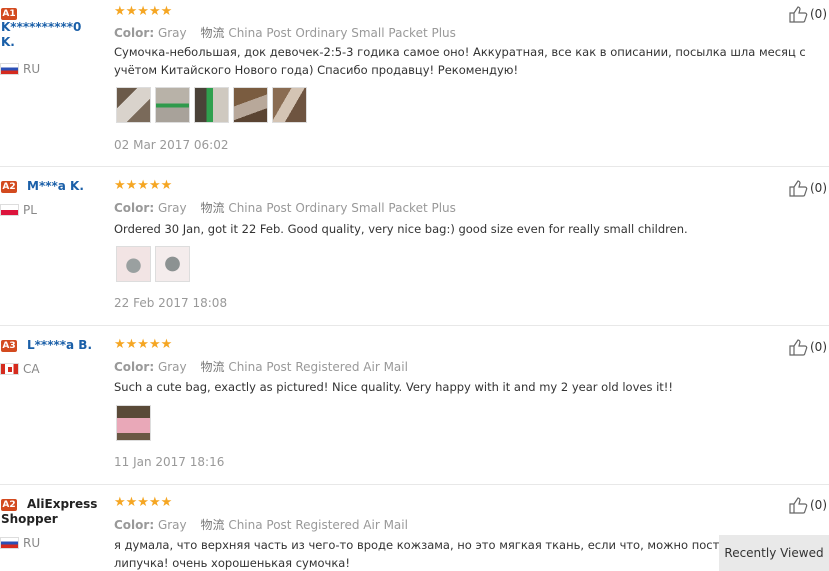 This screenshot has height=571, width=829. Describe the element at coordinates (9, 210) in the screenshot. I see `poland-flag-icon` at that location.